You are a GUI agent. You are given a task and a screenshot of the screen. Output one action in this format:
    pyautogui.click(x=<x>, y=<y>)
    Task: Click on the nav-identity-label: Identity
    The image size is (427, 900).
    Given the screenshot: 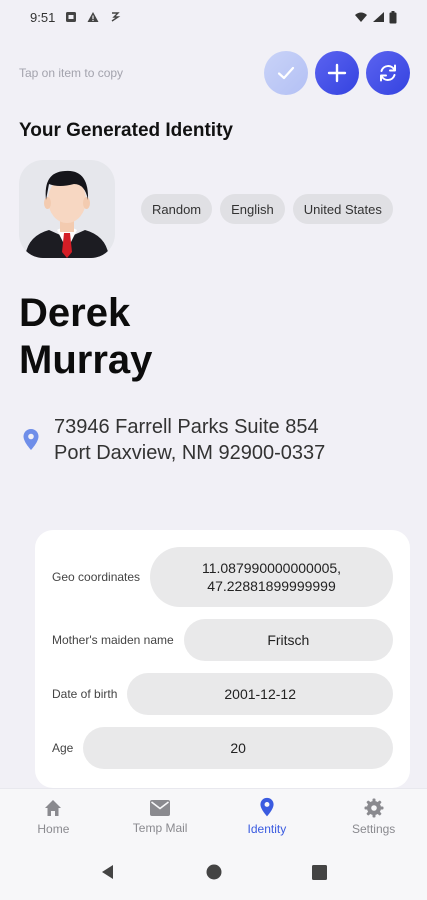 What is the action you would take?
    pyautogui.click(x=267, y=829)
    